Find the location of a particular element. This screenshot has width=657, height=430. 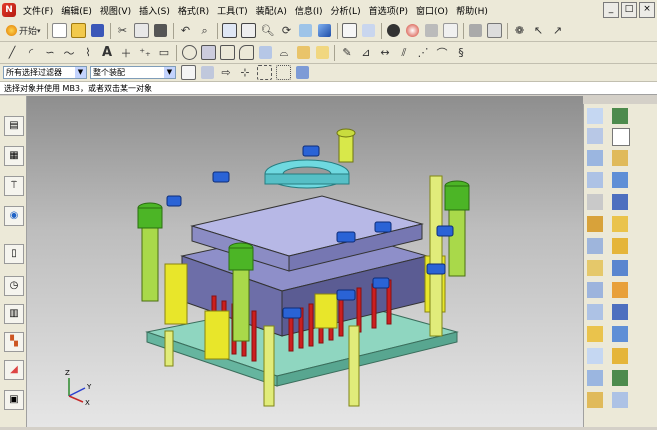

lip-button is located at coordinates (620, 400).